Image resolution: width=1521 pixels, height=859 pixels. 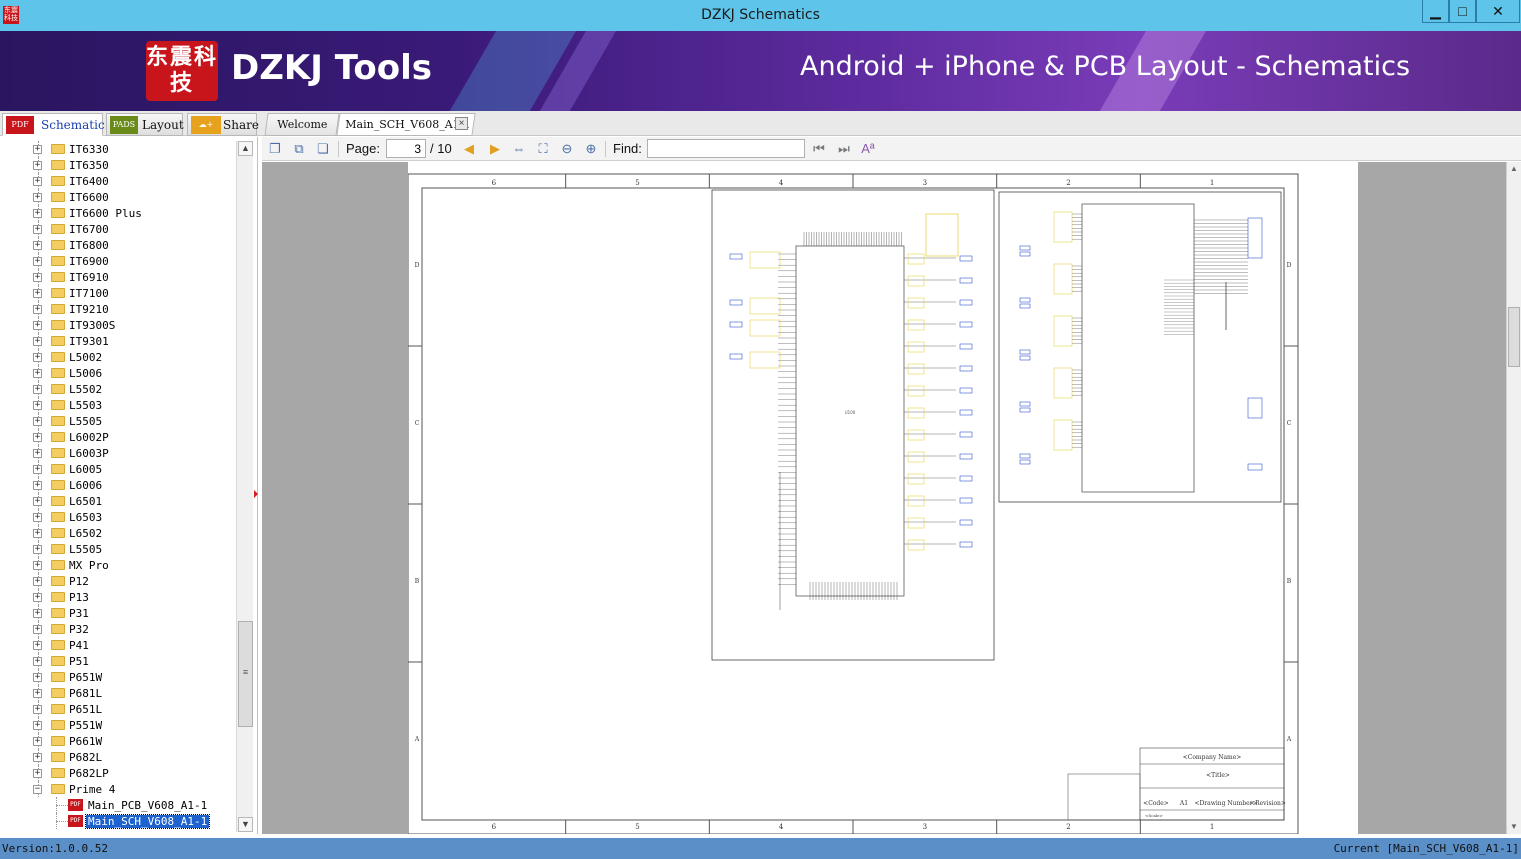 I want to click on tab-schematic: PDF Schematic, so click(x=53, y=124).